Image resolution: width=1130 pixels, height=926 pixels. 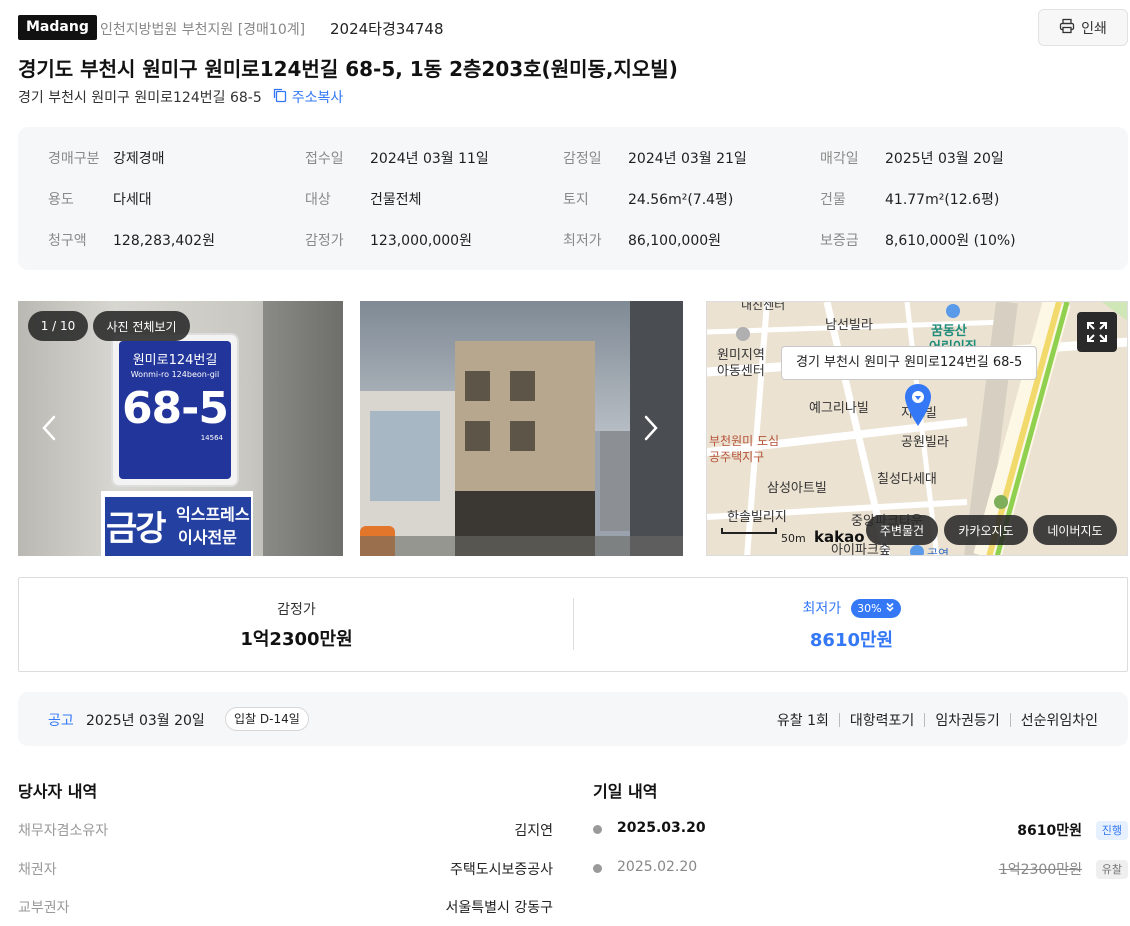 I want to click on sign-road-name: 원미로124번길, so click(x=175, y=360).